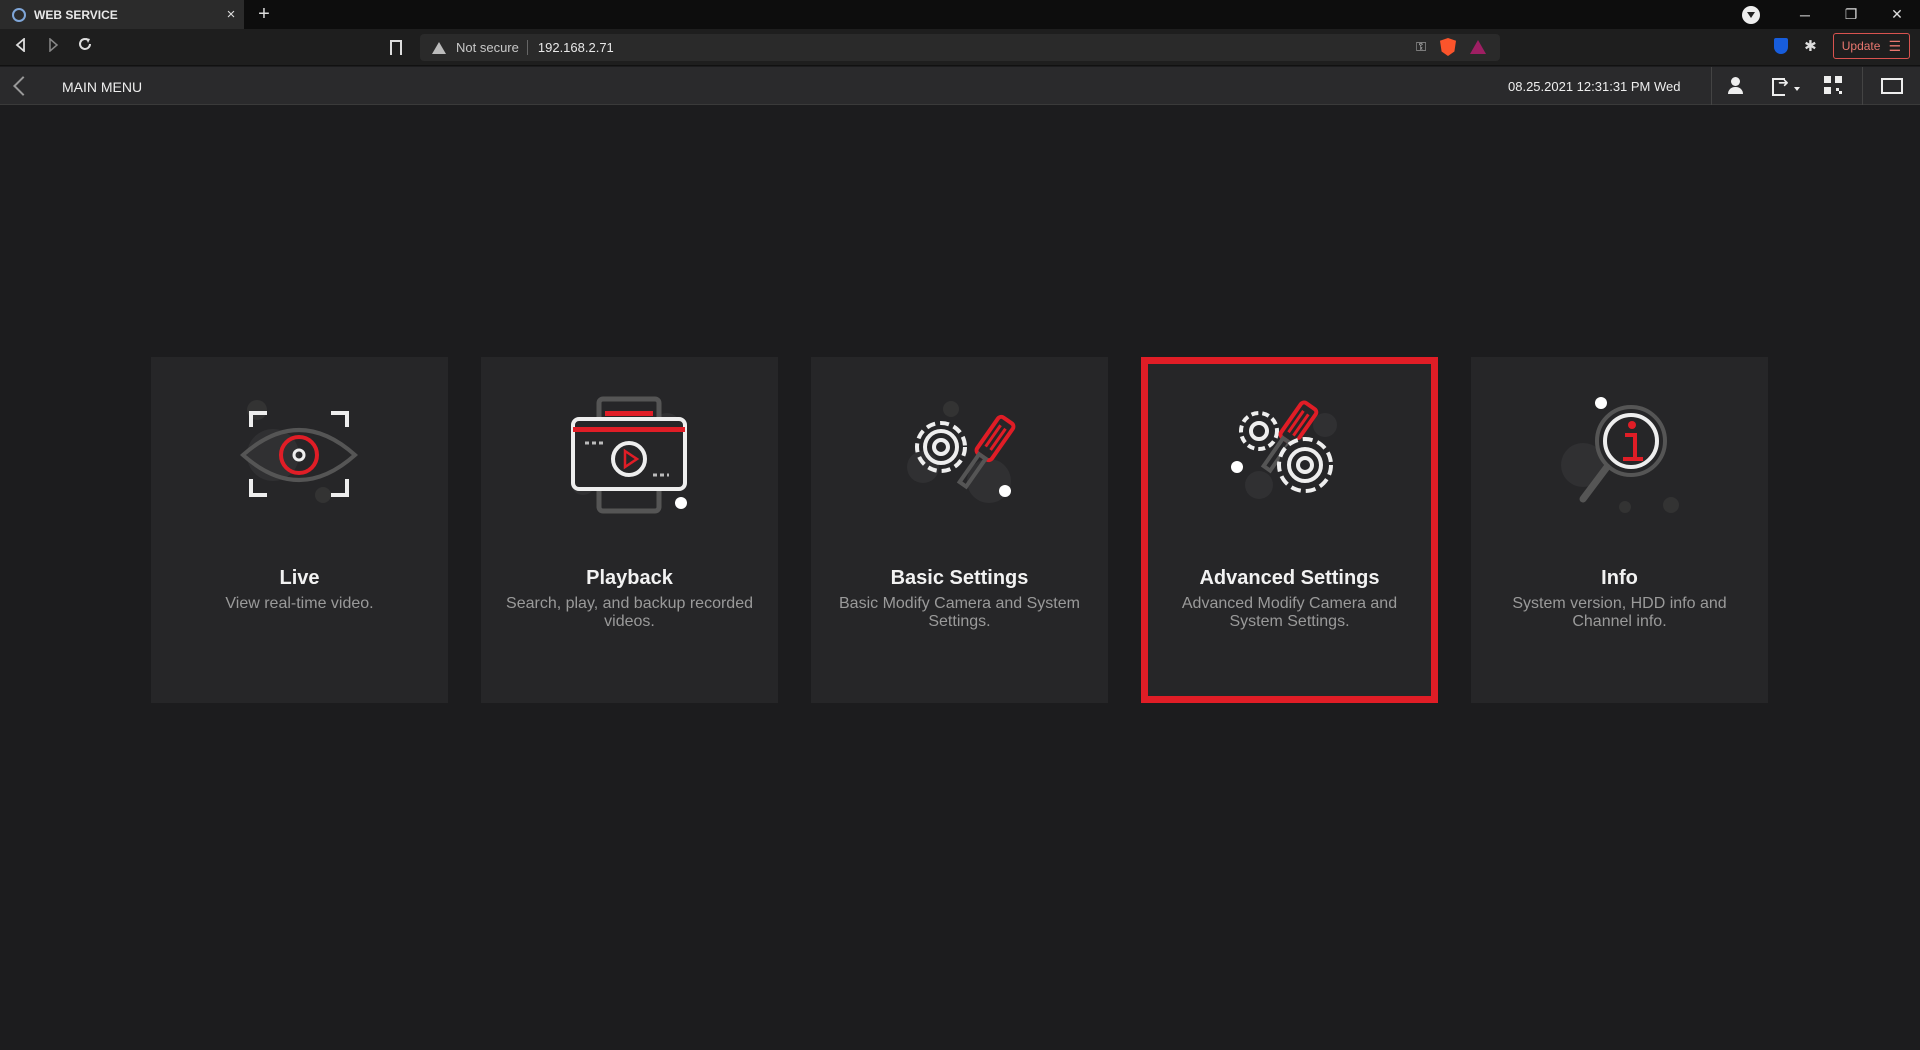 This screenshot has width=1920, height=1050. Describe the element at coordinates (1751, 14) in the screenshot. I see `browser-profile-icon` at that location.